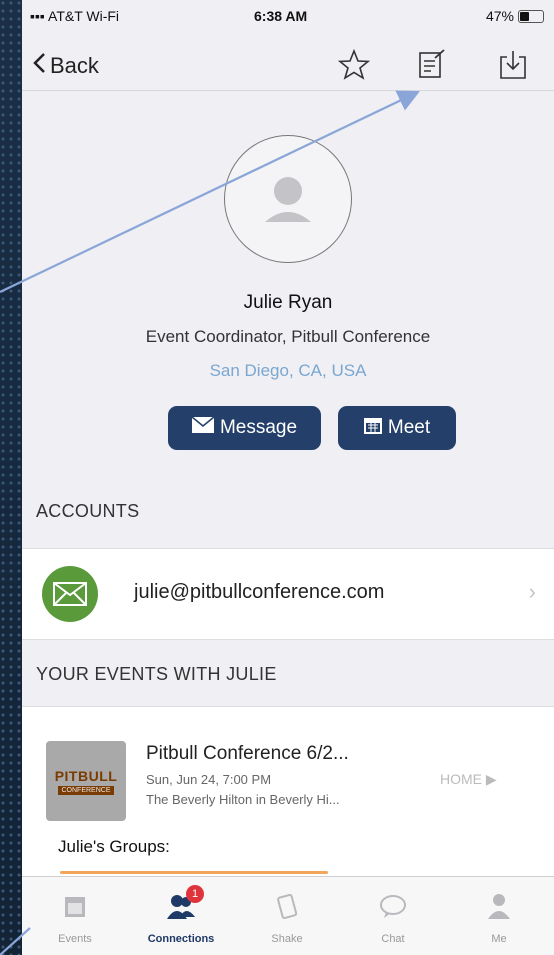 Image resolution: width=554 pixels, height=955 pixels. What do you see at coordinates (432, 65) in the screenshot?
I see `edit-note-icon` at bounding box center [432, 65].